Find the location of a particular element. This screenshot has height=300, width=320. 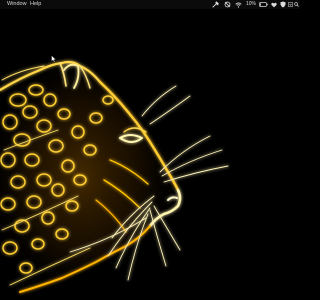

search-icon is located at coordinates (296, 4).